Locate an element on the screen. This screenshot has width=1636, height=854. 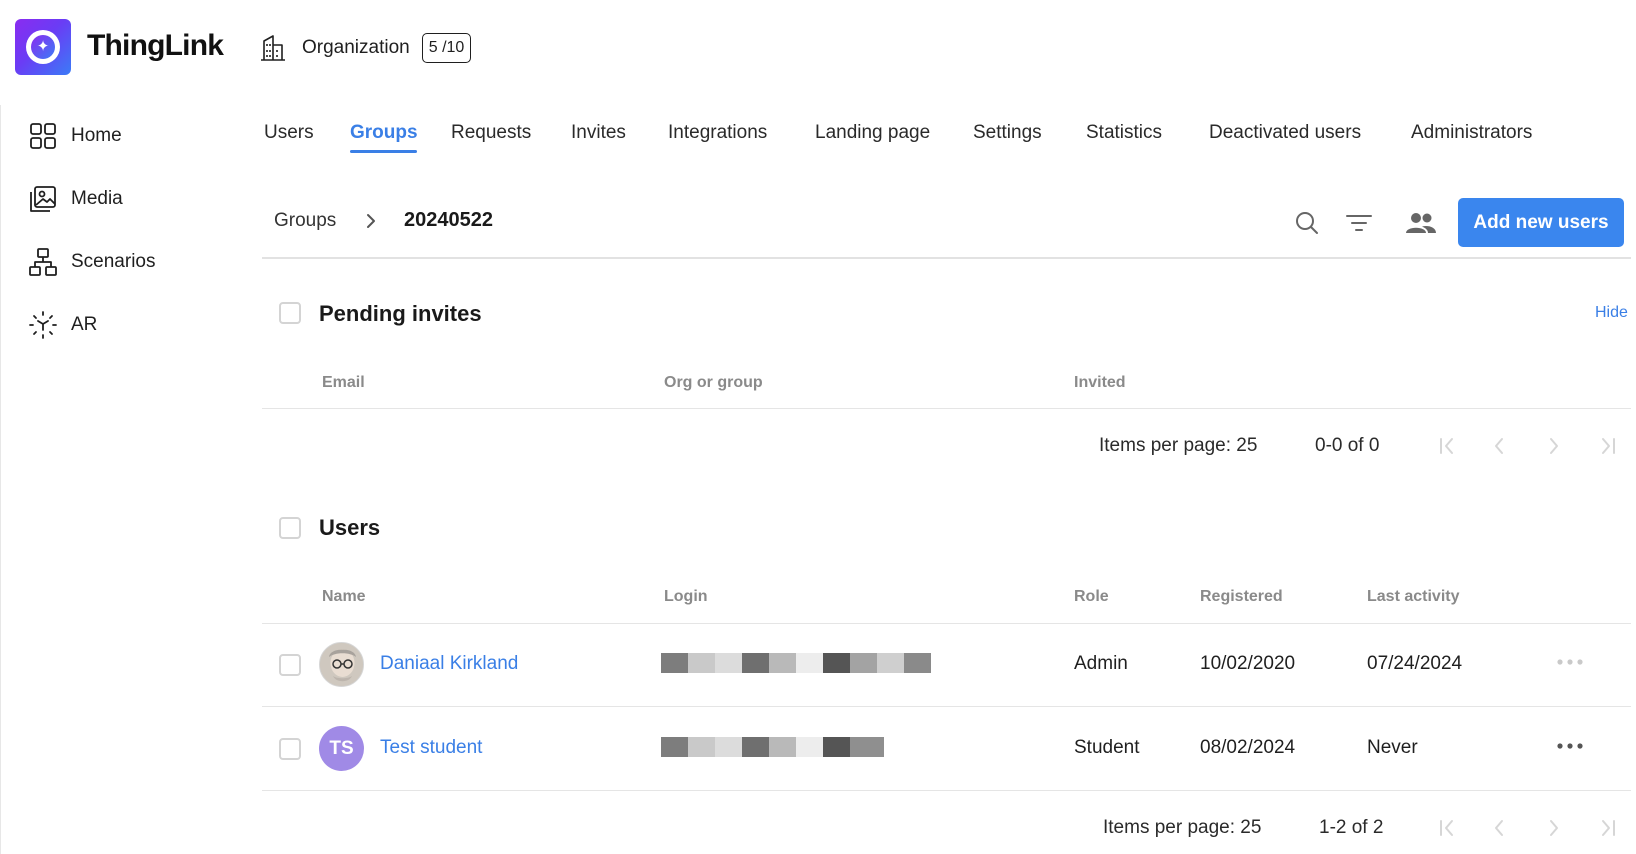
sidebar-item-ar: AR is located at coordinates (62, 325).